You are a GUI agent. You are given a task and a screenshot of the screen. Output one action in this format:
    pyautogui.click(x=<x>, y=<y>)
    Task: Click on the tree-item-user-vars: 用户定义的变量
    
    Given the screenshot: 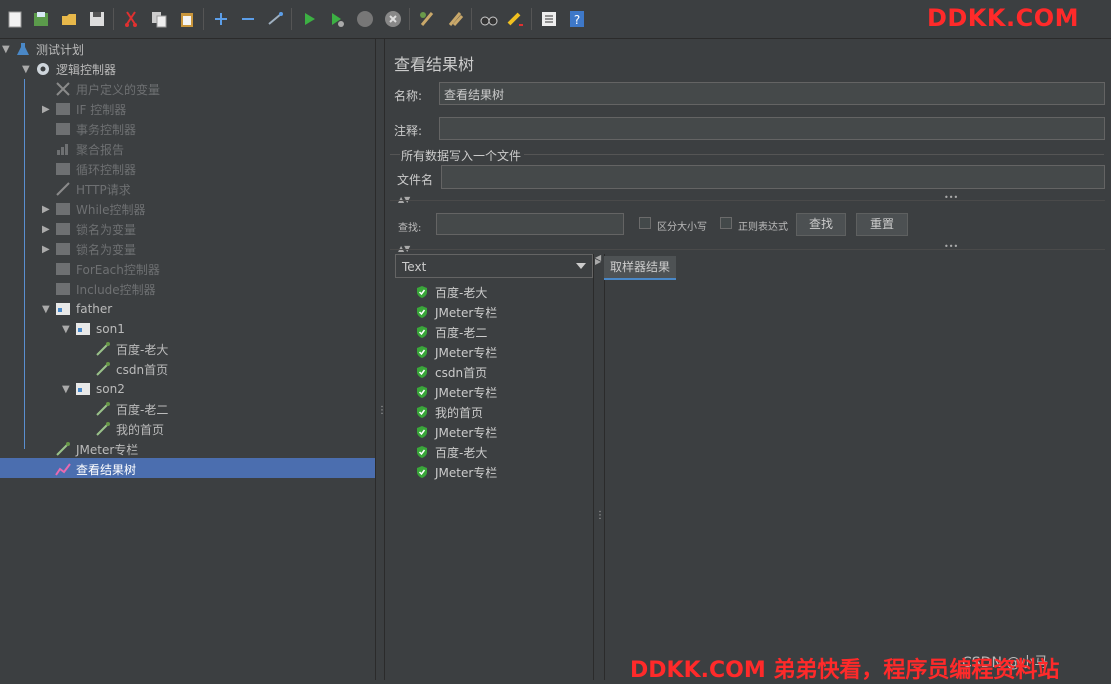 What is the action you would take?
    pyautogui.click(x=101, y=89)
    